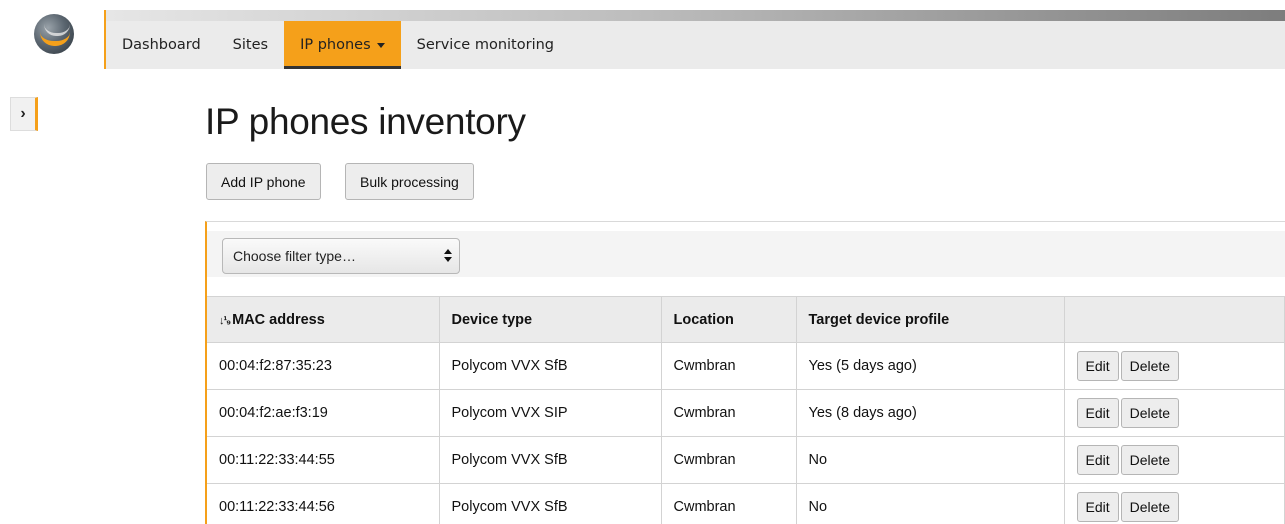 This screenshot has height=524, width=1285. What do you see at coordinates (323, 366) in the screenshot?
I see `cell-mac: 00:04:f2:87:35:23` at bounding box center [323, 366].